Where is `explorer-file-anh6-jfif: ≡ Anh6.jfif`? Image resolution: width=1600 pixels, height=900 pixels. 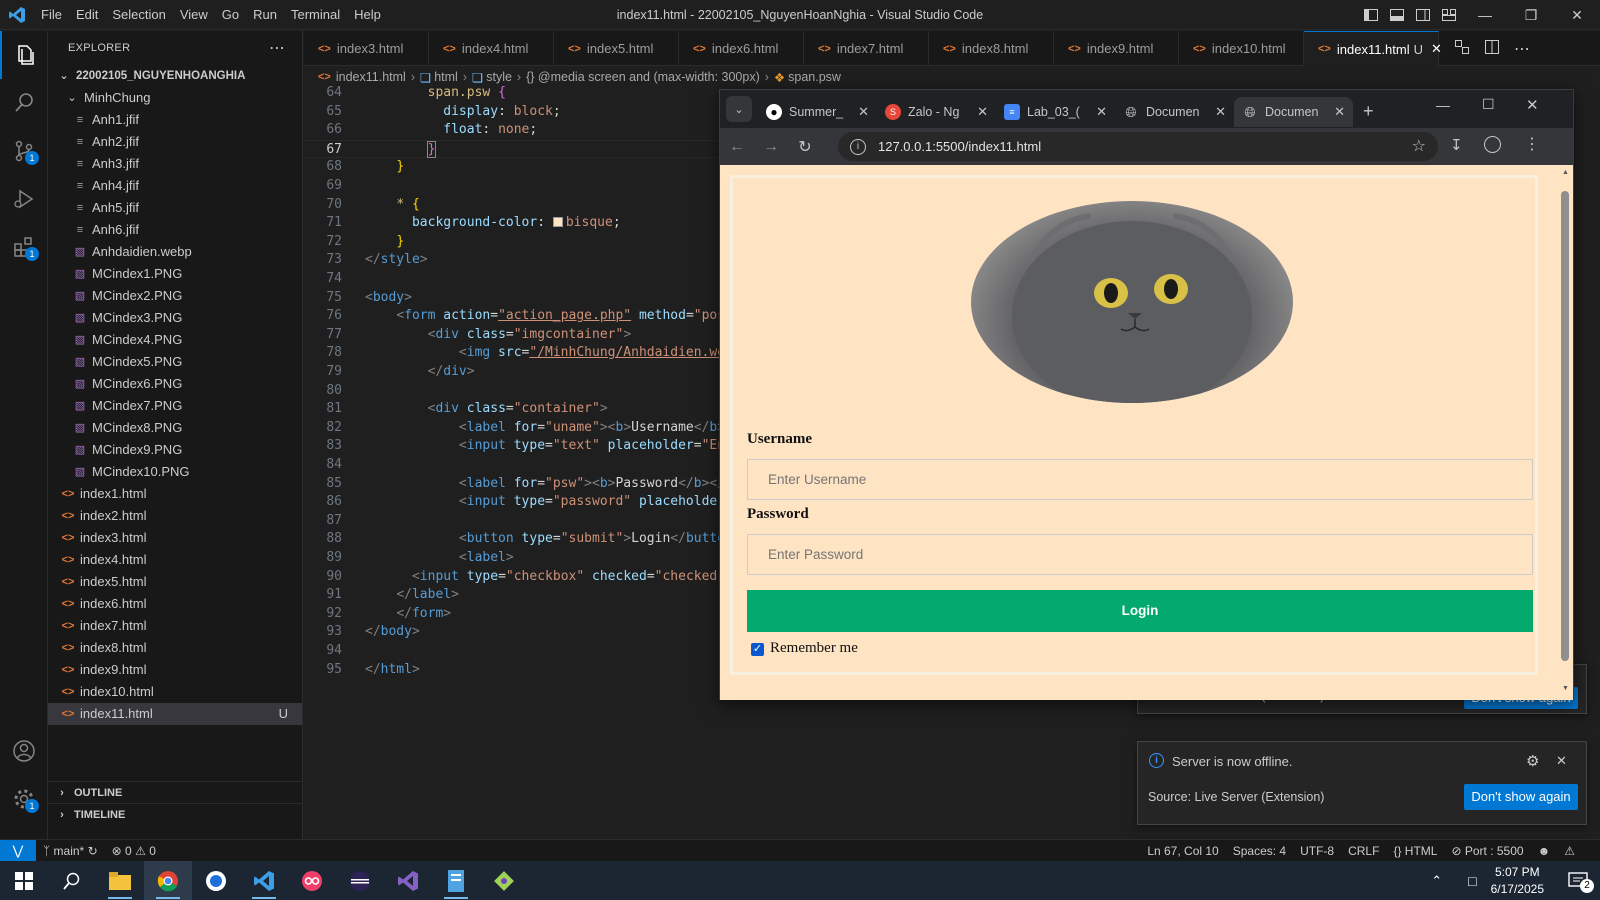 explorer-file-anh6-jfif: ≡ Anh6.jfif is located at coordinates (175, 230).